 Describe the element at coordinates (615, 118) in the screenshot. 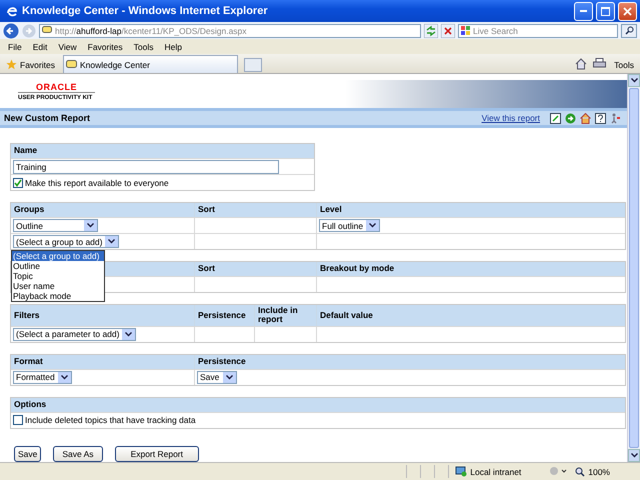

I see `exit-icon` at that location.